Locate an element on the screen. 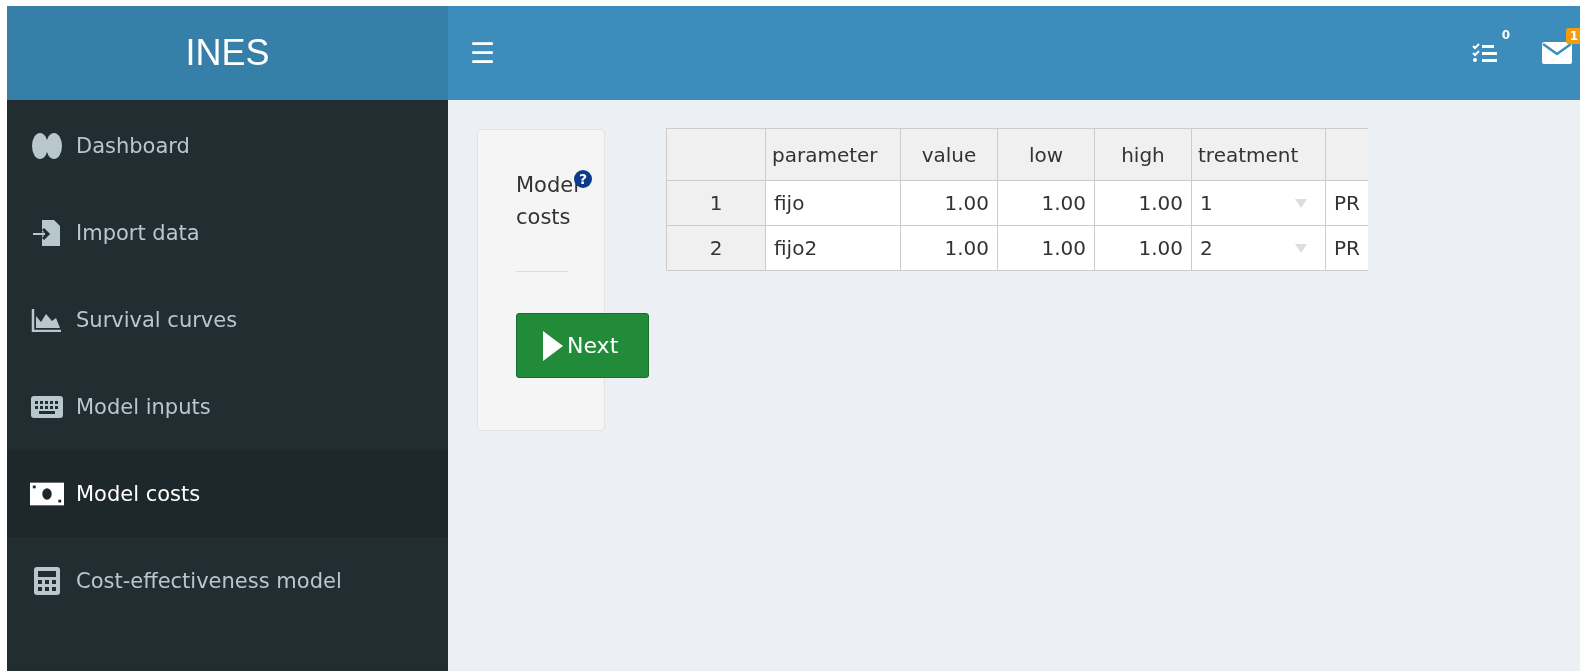 This screenshot has height=671, width=1580. area-chart-icon is located at coordinates (47, 319).